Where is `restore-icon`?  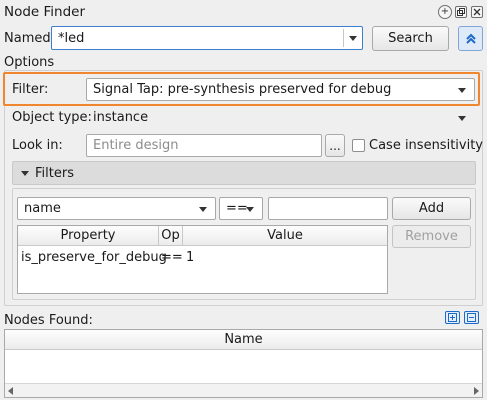
restore-icon is located at coordinates (461, 12).